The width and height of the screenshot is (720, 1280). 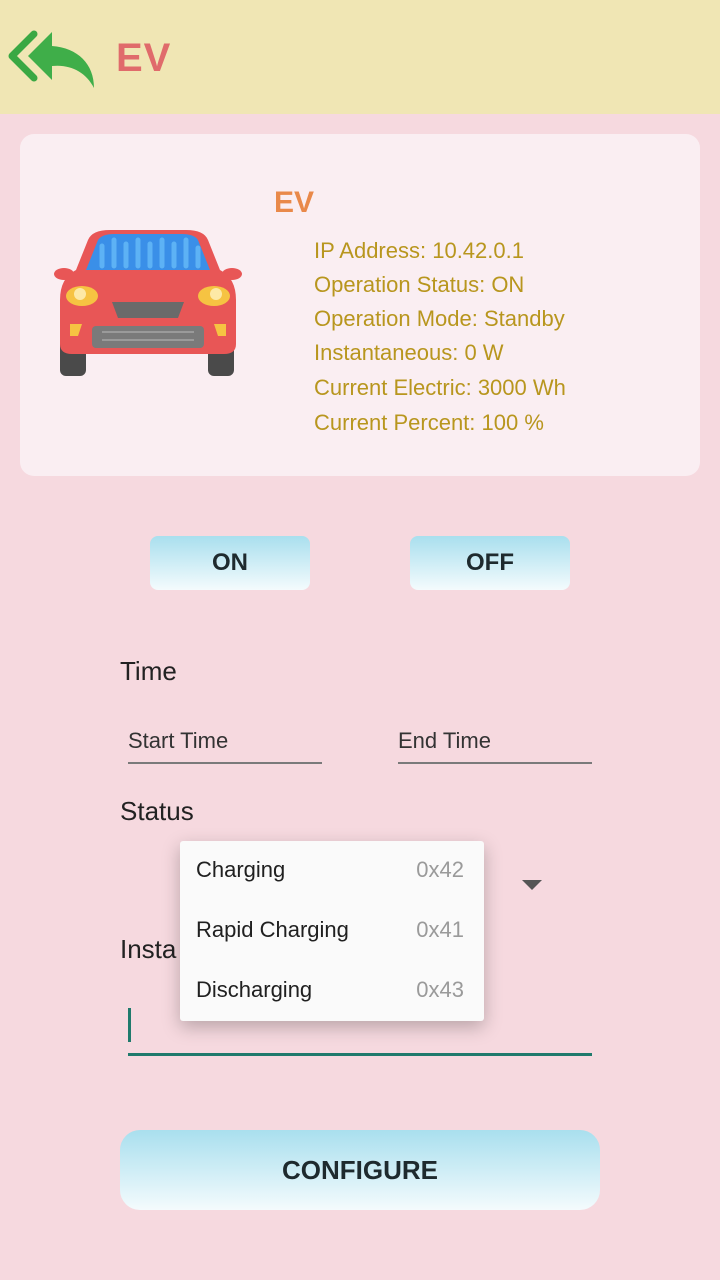 What do you see at coordinates (178, 740) in the screenshot?
I see `start-time-placeholder: Start Time` at bounding box center [178, 740].